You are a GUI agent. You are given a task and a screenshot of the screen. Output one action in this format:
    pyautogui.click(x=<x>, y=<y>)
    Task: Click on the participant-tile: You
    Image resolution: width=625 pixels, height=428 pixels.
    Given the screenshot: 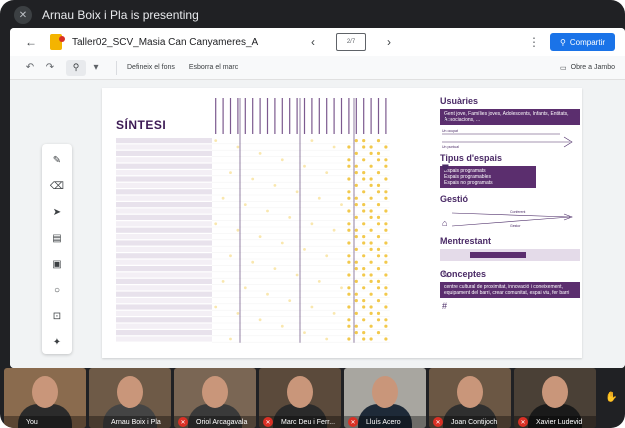 What is the action you would take?
    pyautogui.click(x=45, y=398)
    